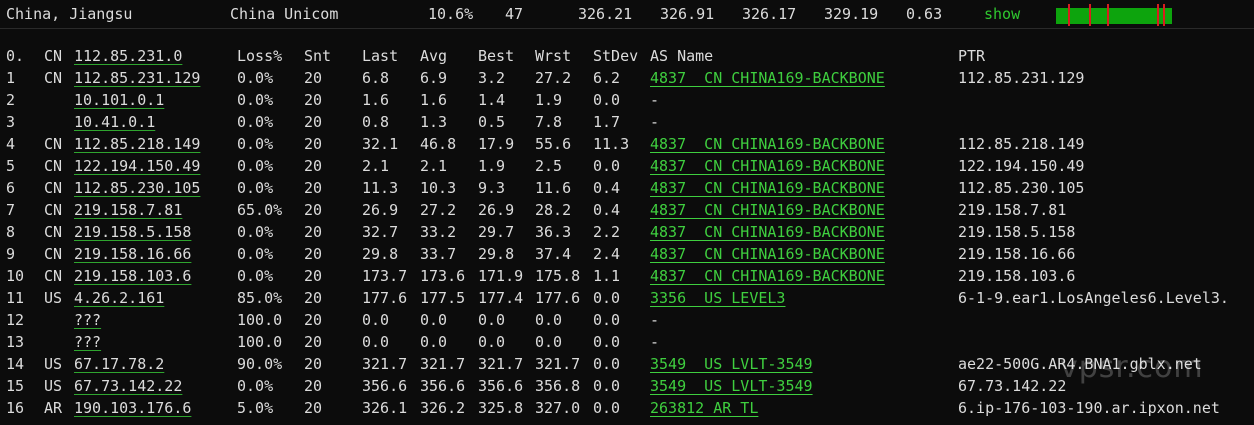 The height and width of the screenshot is (425, 1254). I want to click on summary-sent: 47, so click(514, 14).